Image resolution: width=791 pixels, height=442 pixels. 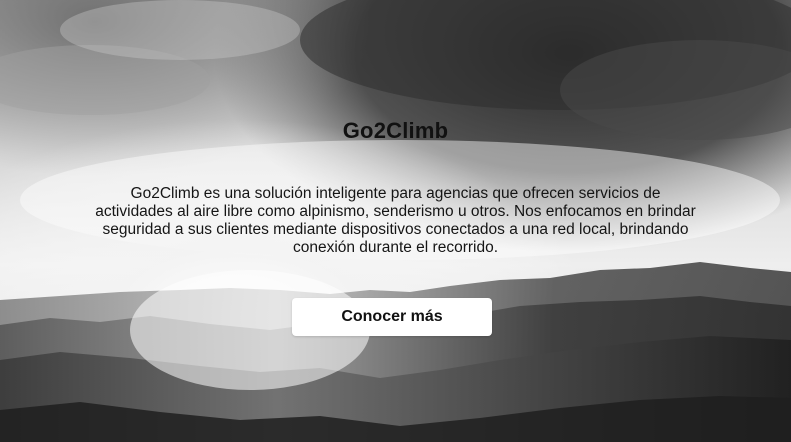 I want to click on learn-more-button: Conocer más, so click(x=392, y=317).